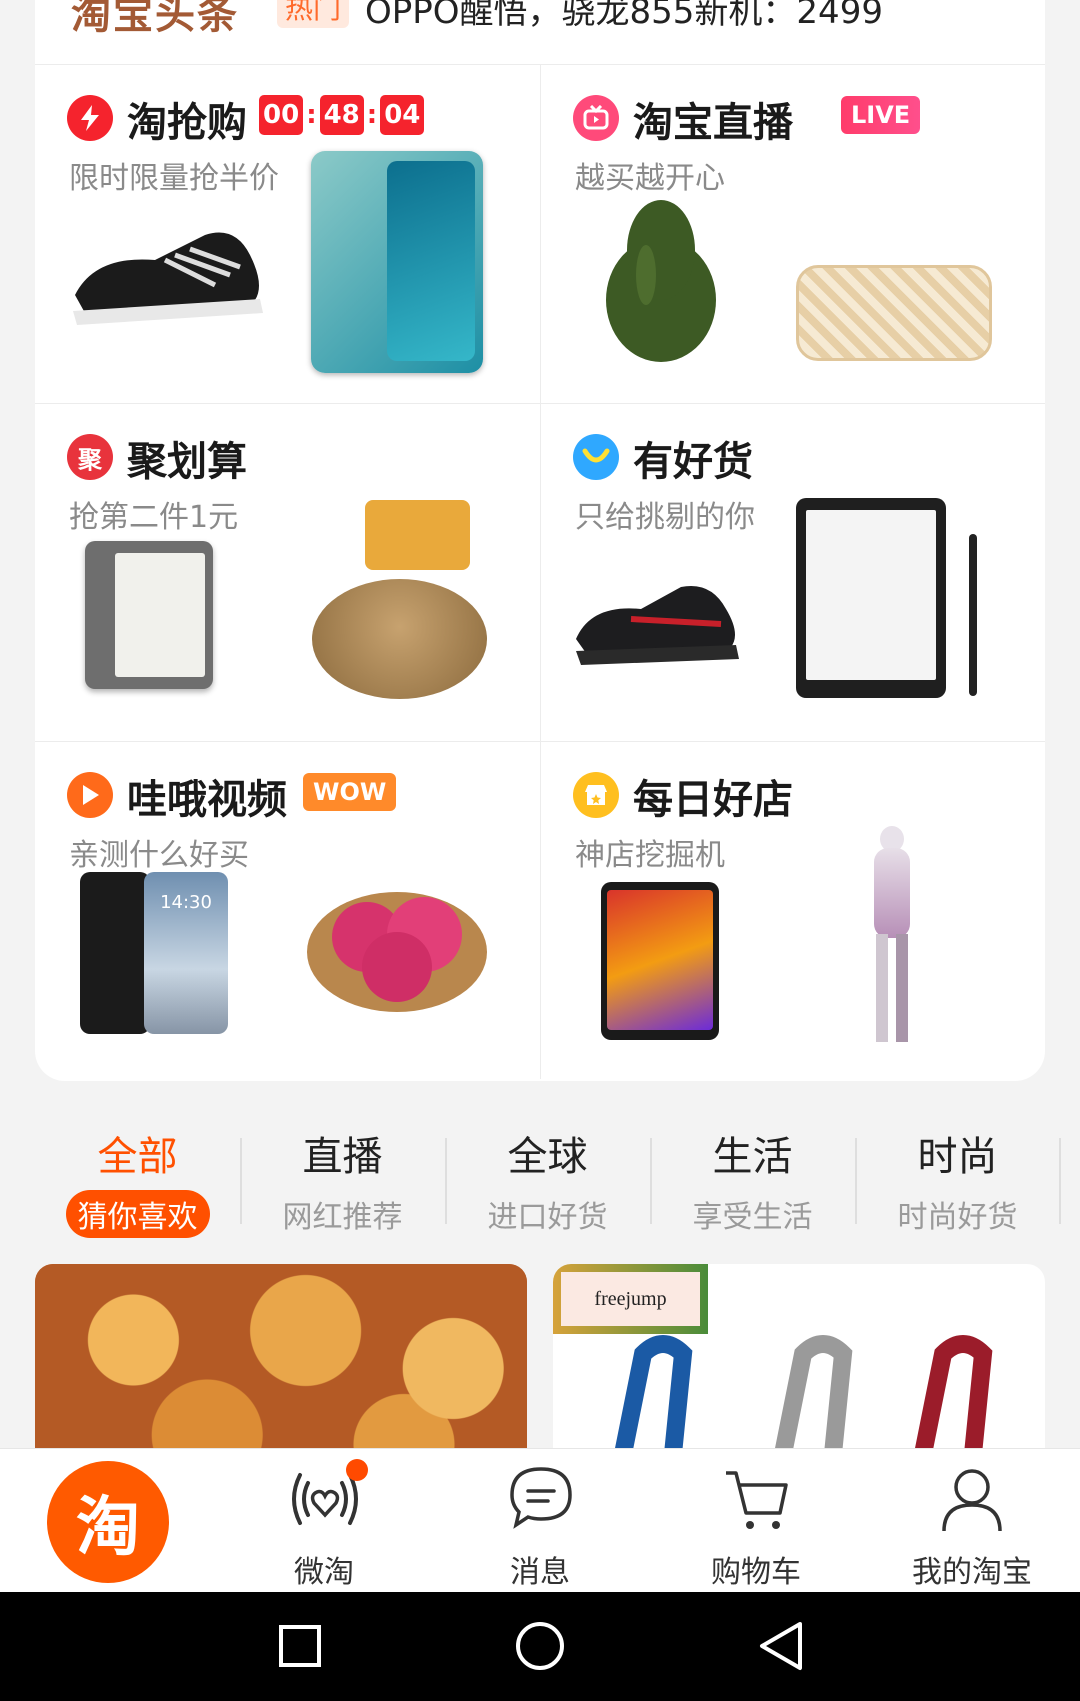 This screenshot has width=1080, height=1701. I want to click on channel-subtitle: 神店挖掘机, so click(650, 855).